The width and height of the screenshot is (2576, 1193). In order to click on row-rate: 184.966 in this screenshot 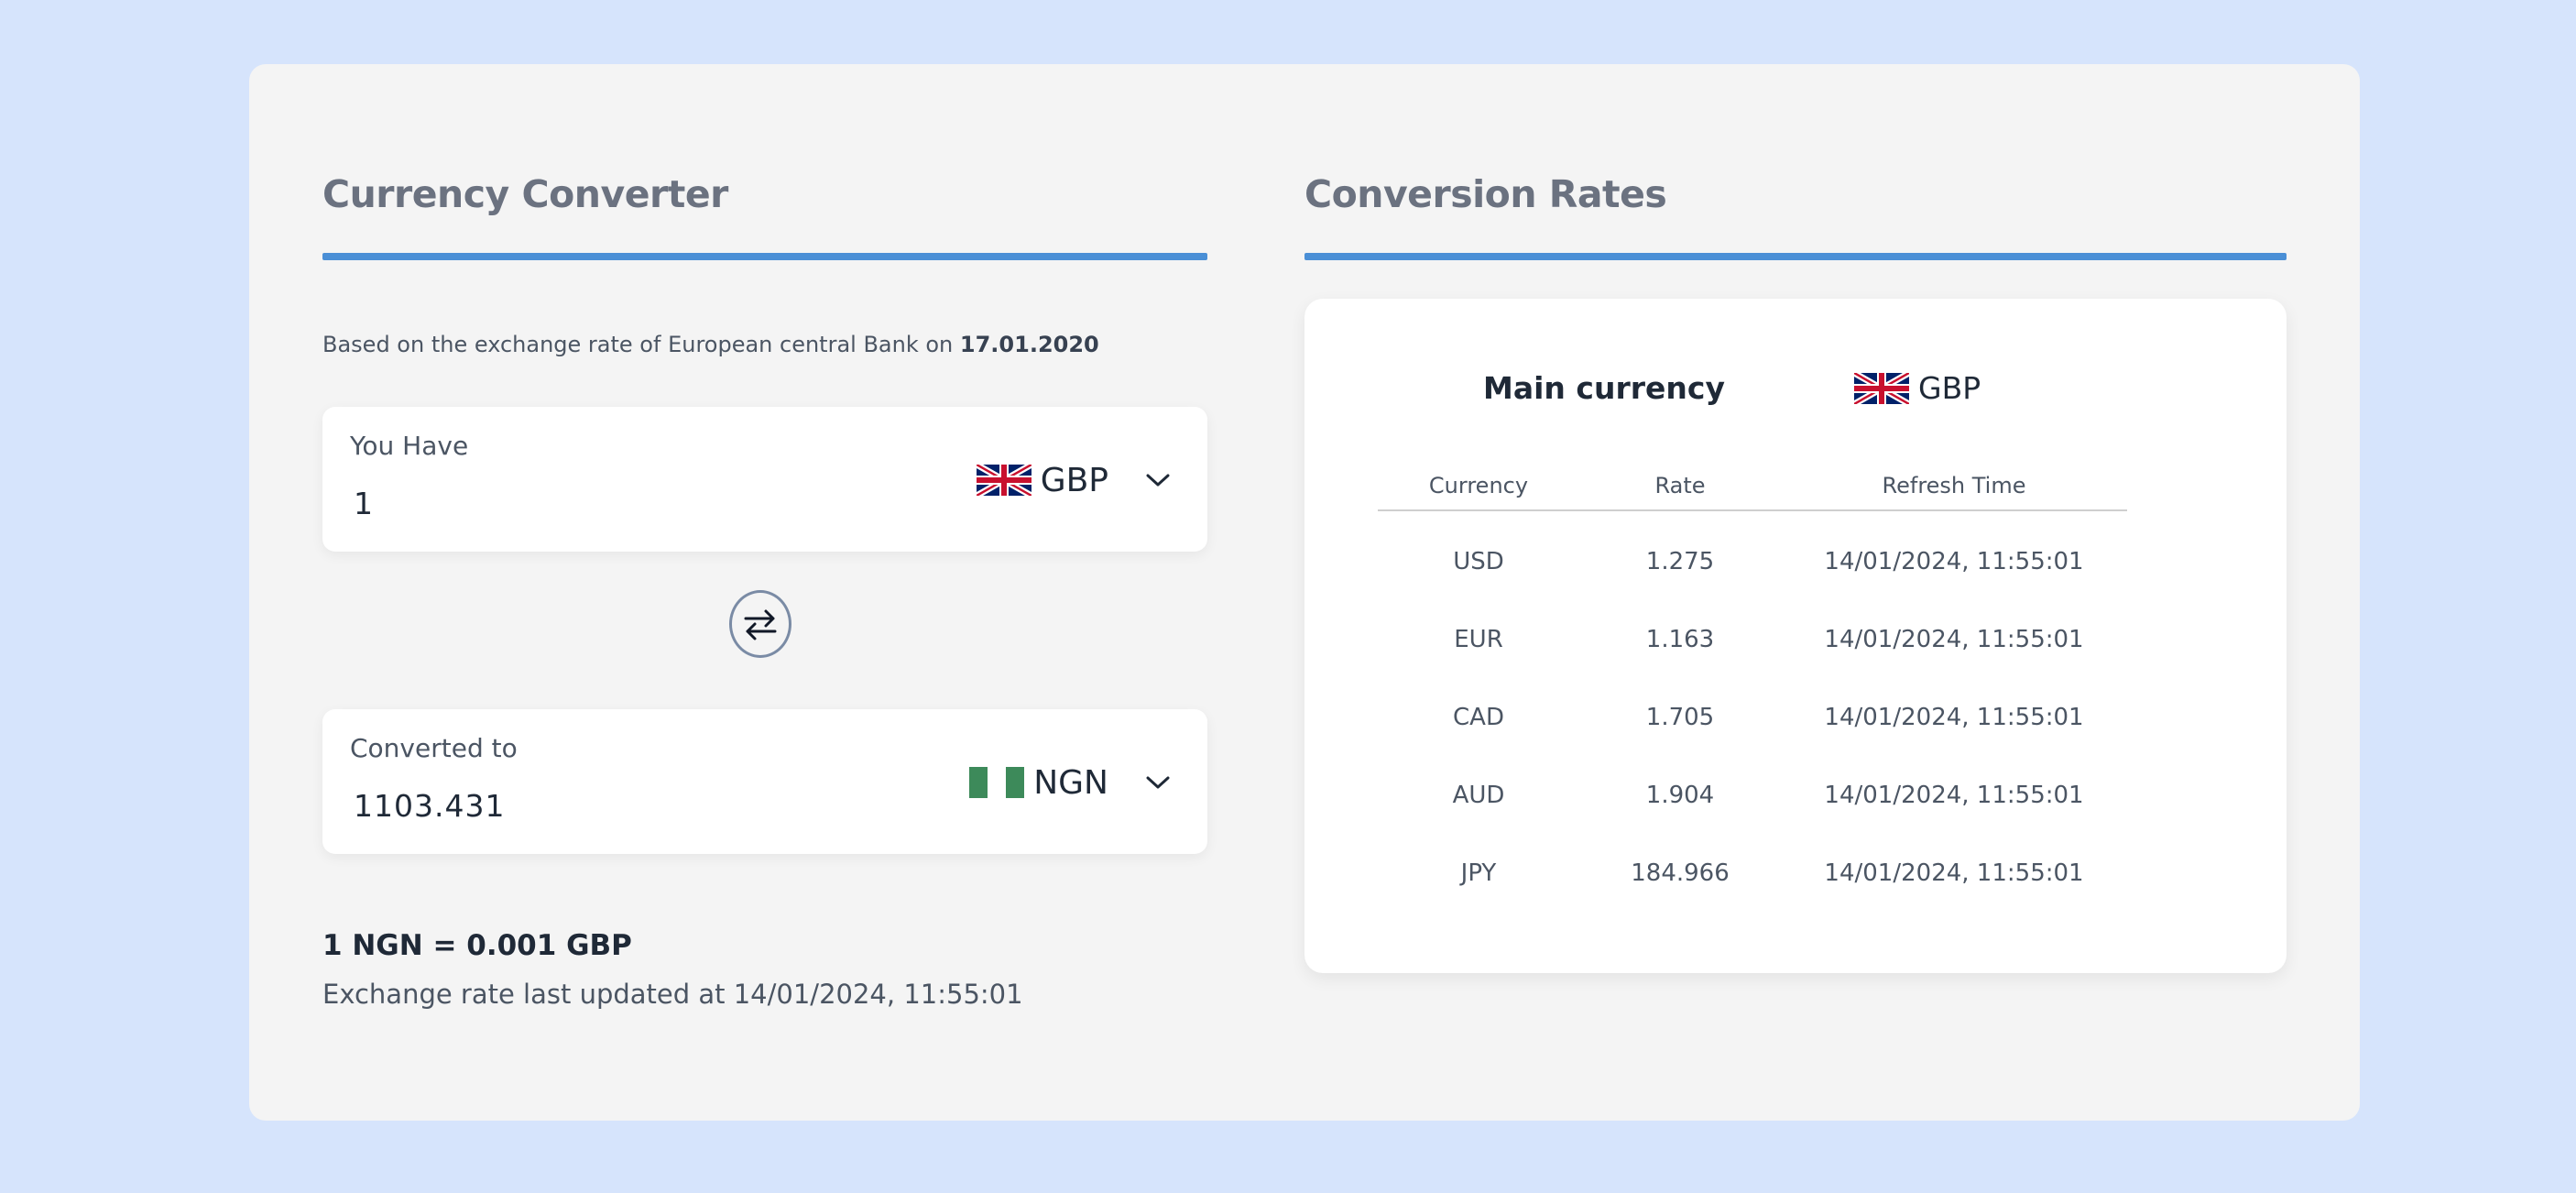, I will do `click(1681, 873)`.